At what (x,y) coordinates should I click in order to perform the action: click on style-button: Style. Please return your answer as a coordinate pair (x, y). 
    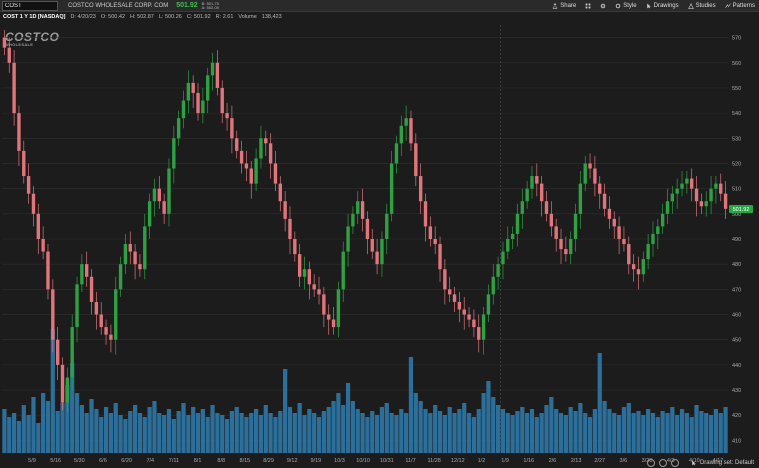
    Looking at the image, I should click on (626, 6).